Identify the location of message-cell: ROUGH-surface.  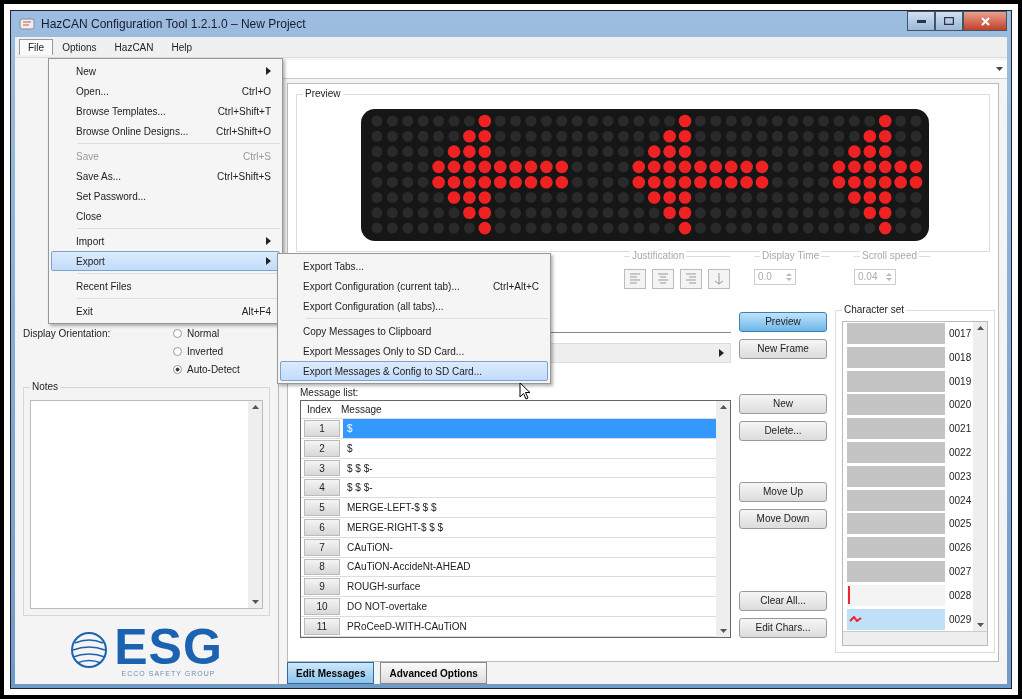
(529, 587).